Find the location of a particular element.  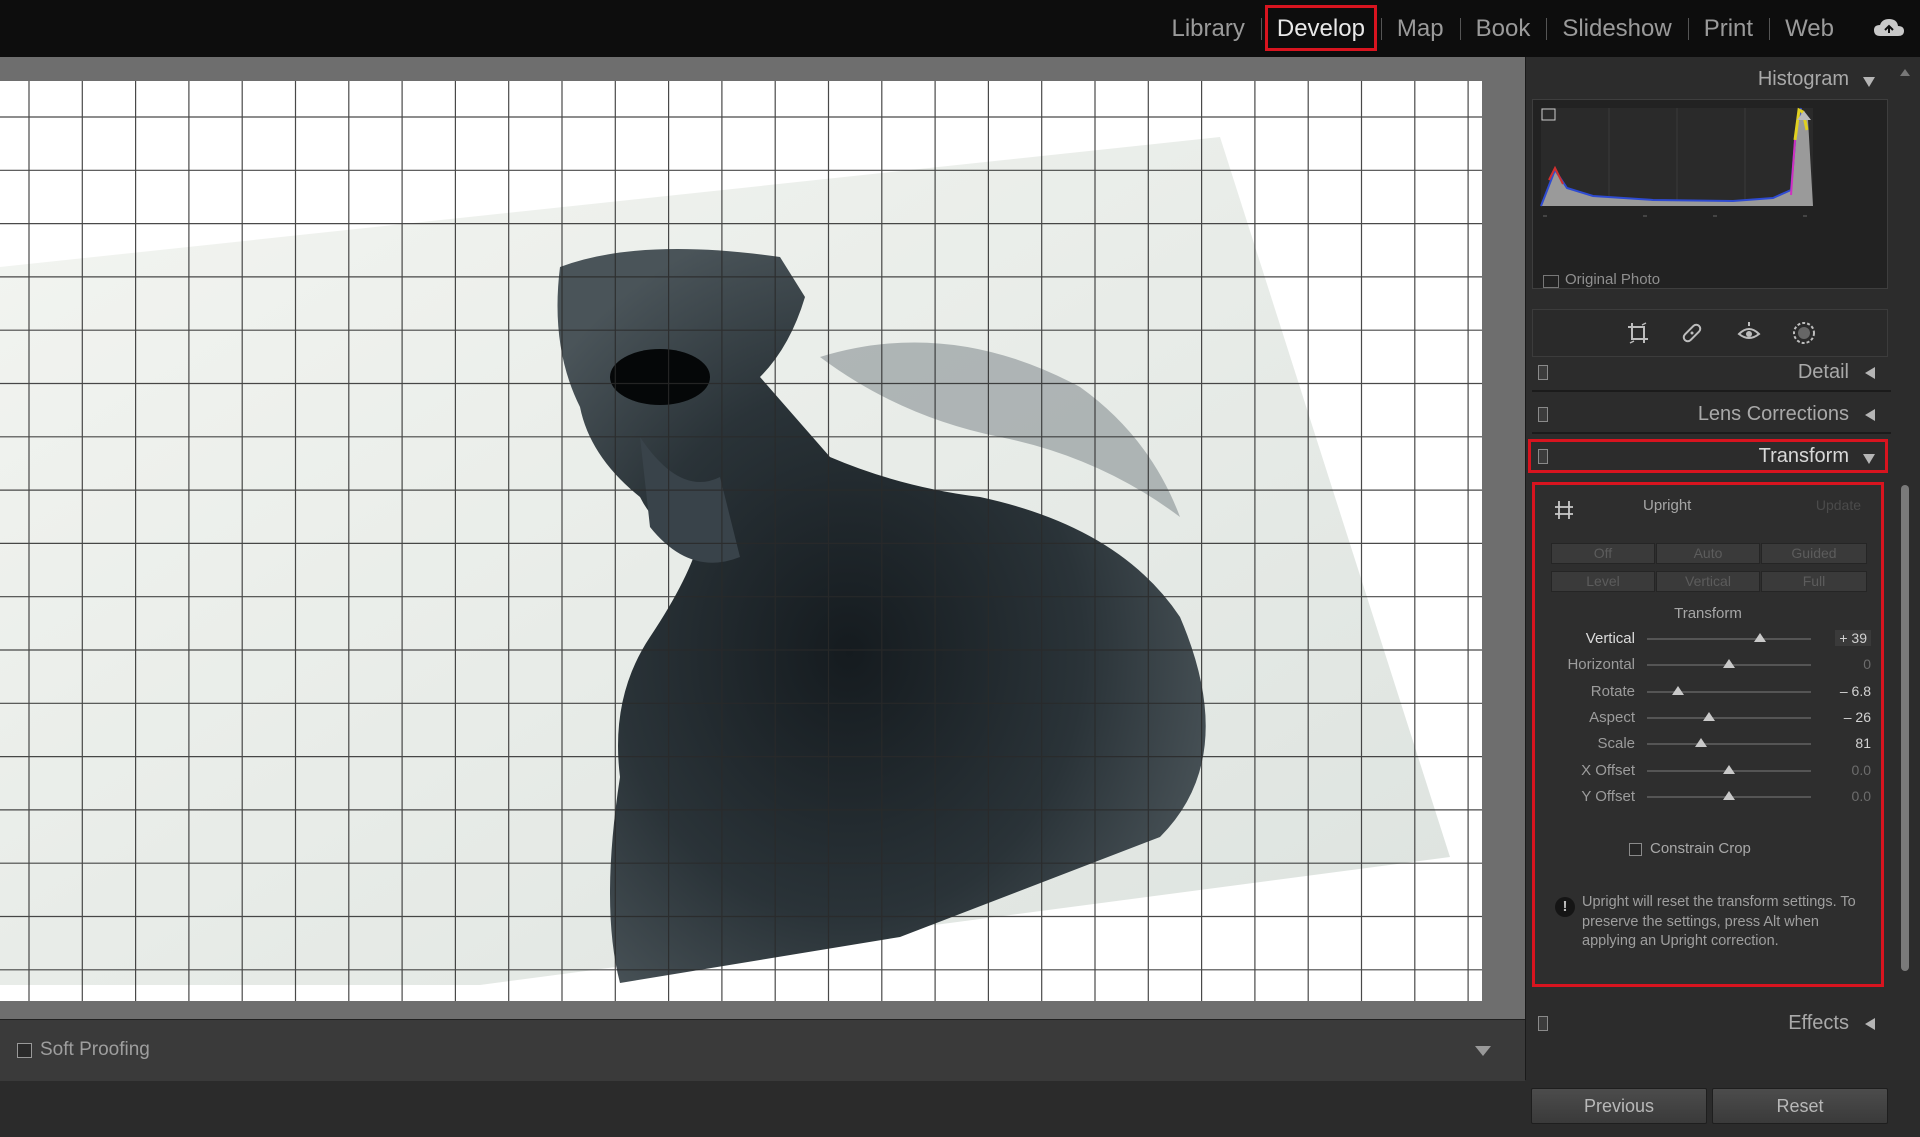

upright-auto-button: Auto is located at coordinates (1708, 553).